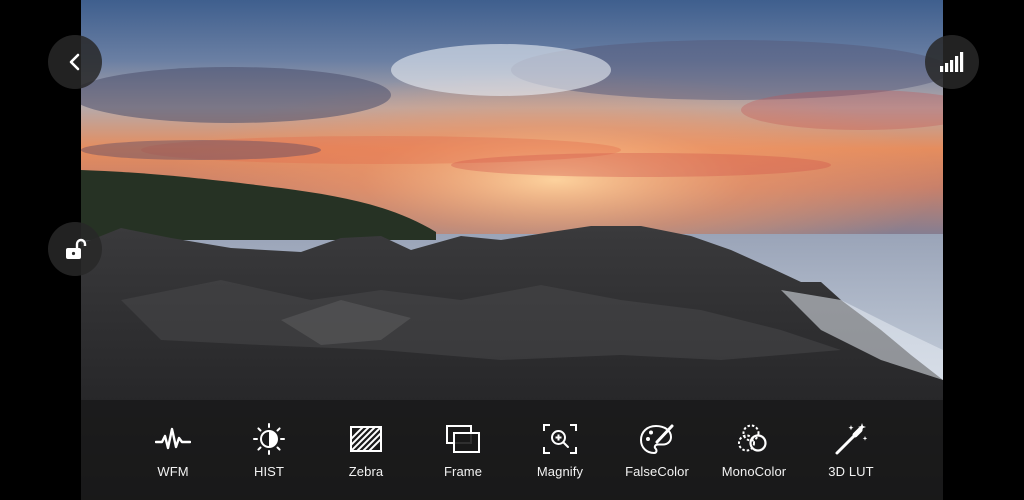  Describe the element at coordinates (366, 471) in the screenshot. I see `tool-zebra-label: Zebra` at that location.